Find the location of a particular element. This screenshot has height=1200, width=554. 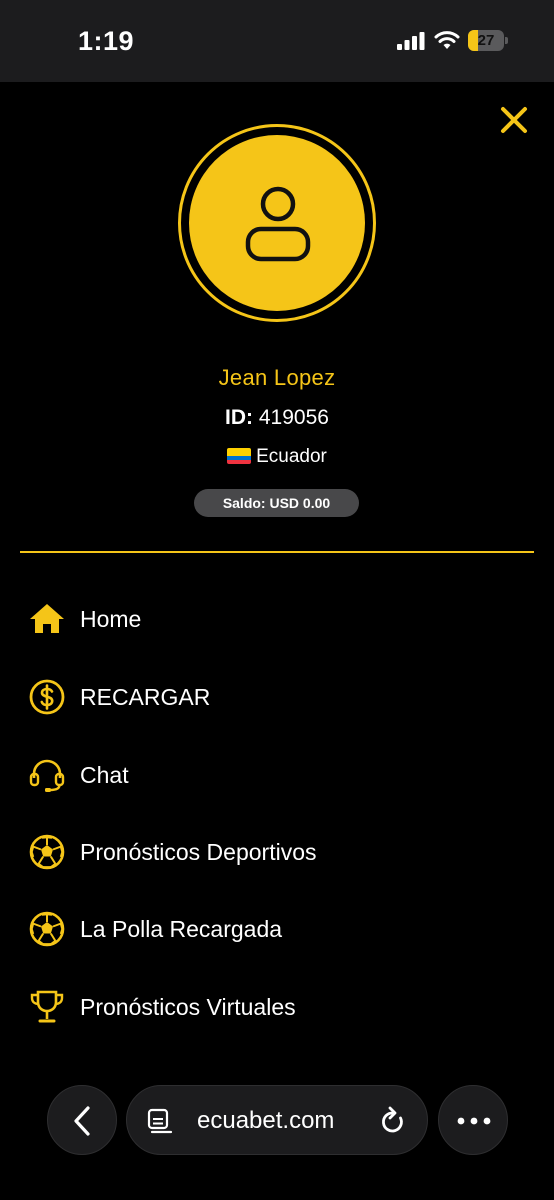

ecuador-flag-icon is located at coordinates (239, 456).